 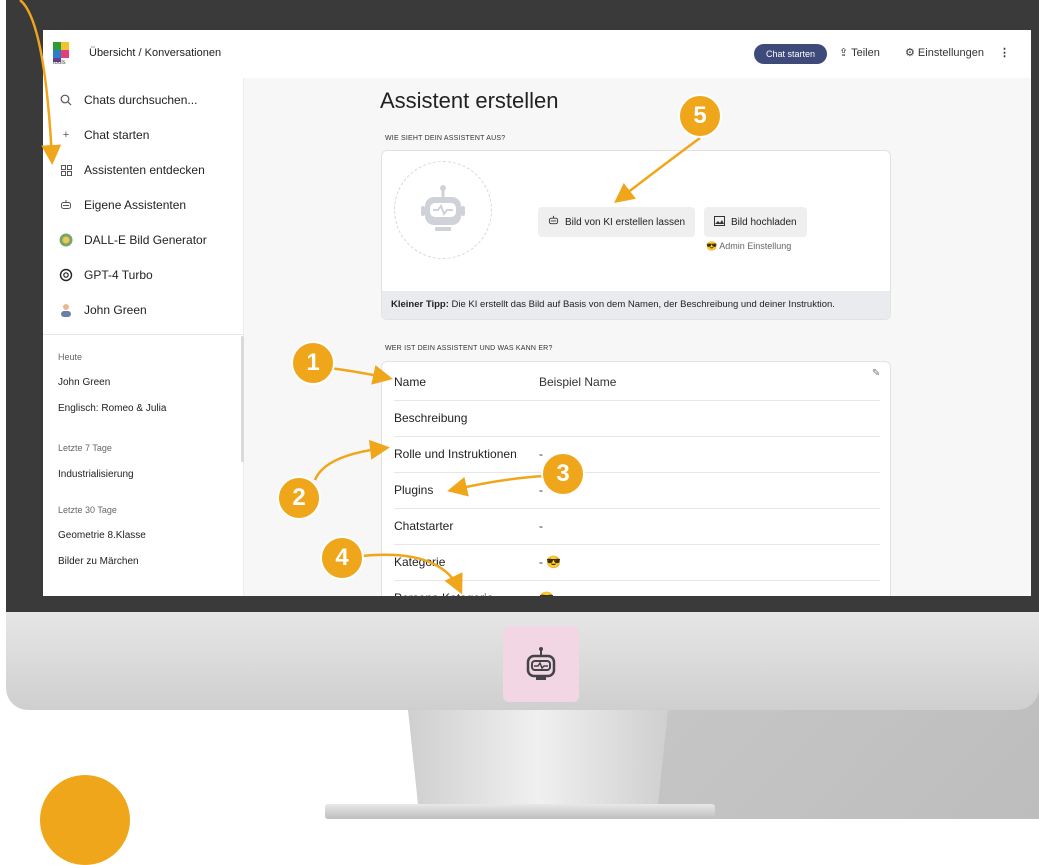 I want to click on sidebar-item-own-assistants: Eigene Assistenten, so click(x=122, y=205).